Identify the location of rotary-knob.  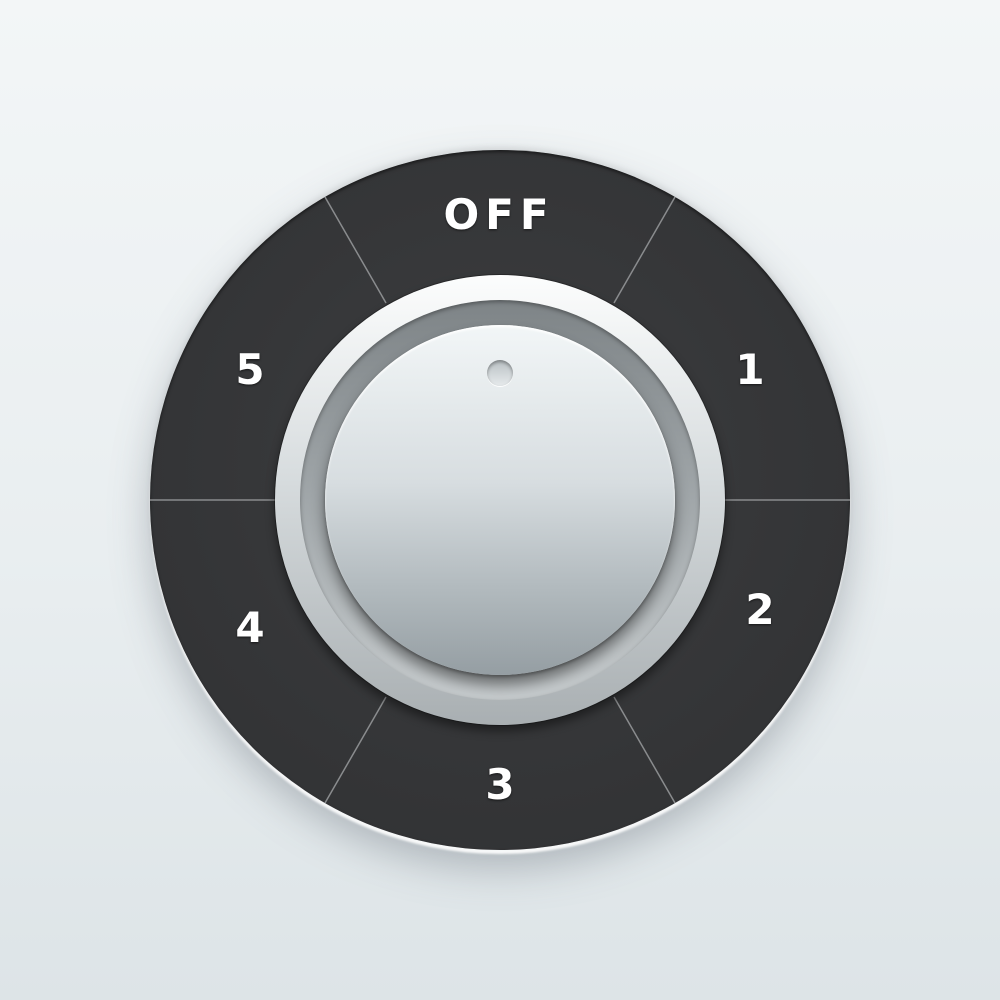
(500, 500).